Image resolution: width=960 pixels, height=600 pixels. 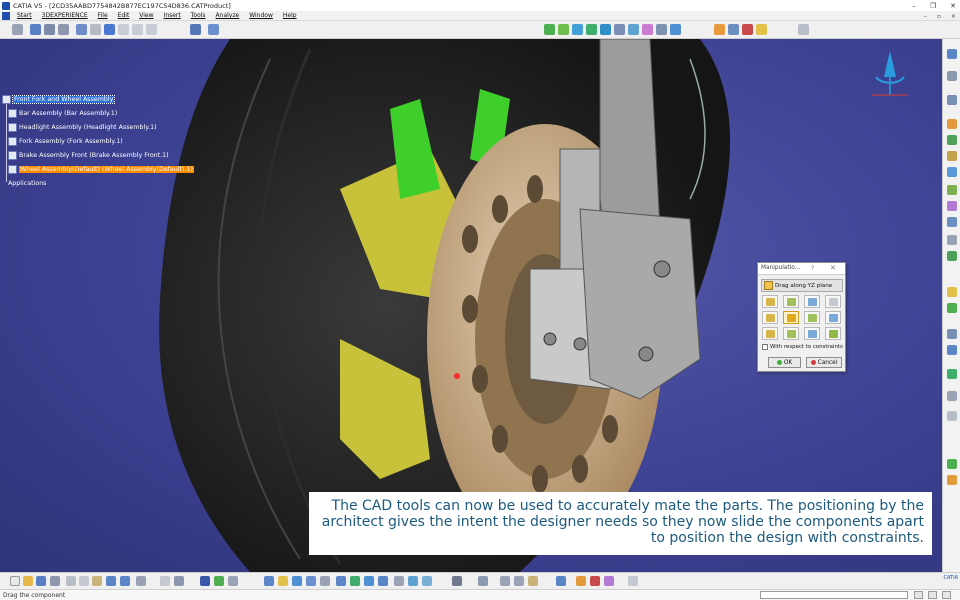 I want to click on start-logo-icon, so click(x=6, y=15).